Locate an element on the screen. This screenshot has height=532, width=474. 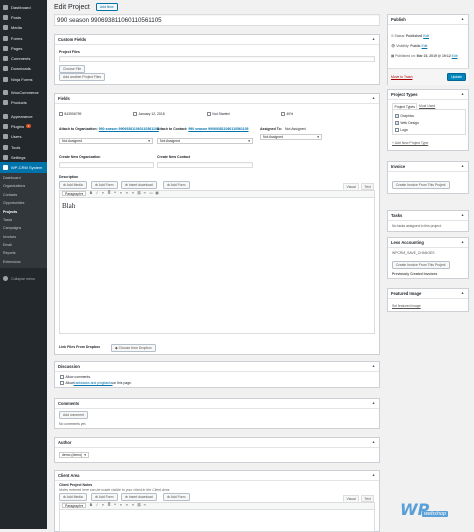
text-tab: Text is located at coordinates (368, 186).